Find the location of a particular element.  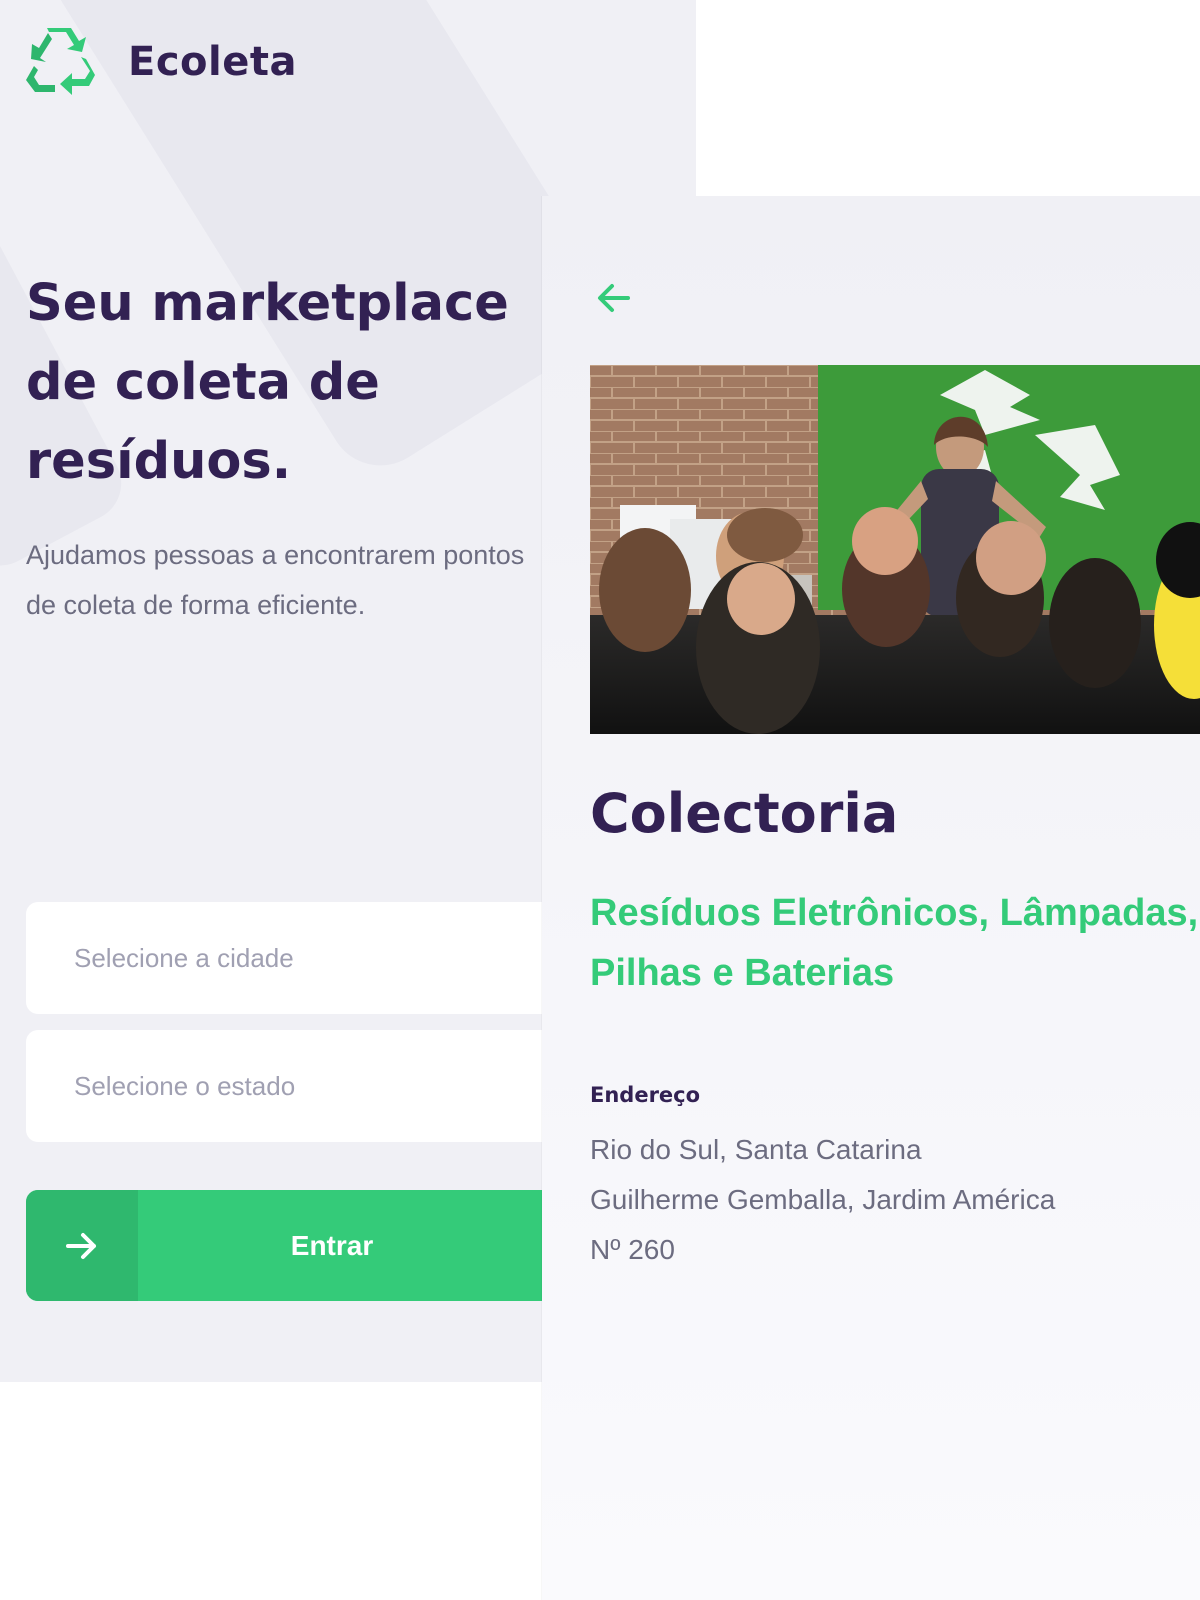

arrow-left-icon is located at coordinates (614, 298).